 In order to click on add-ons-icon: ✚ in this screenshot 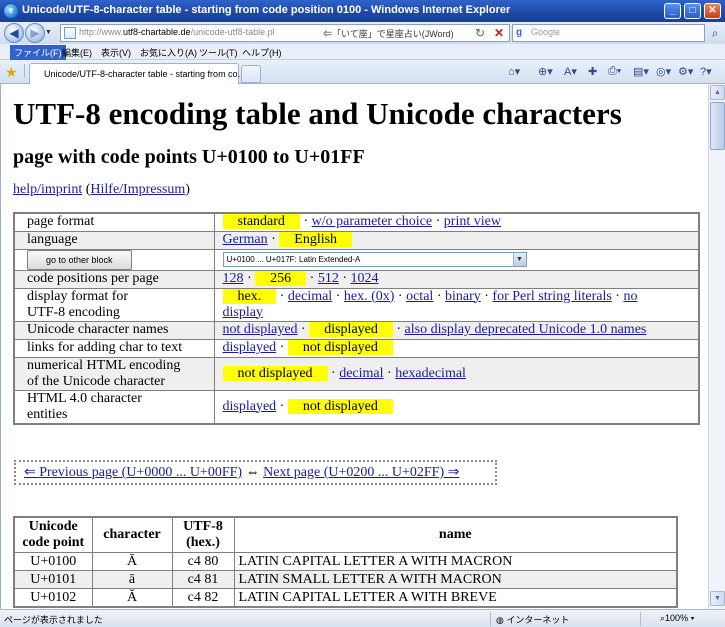, I will do `click(592, 72)`.